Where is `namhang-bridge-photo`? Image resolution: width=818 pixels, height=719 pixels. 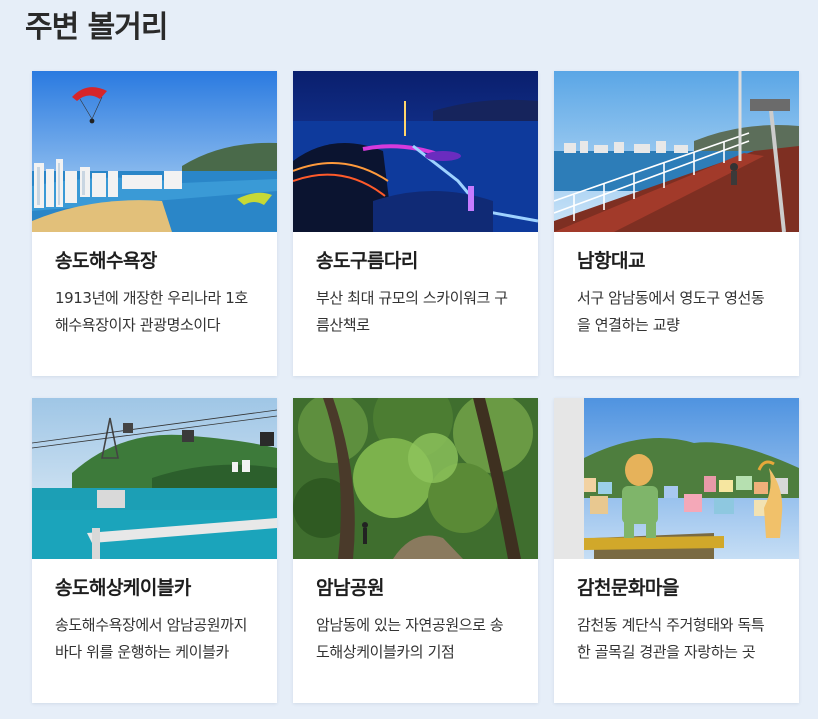
namhang-bridge-photo is located at coordinates (676, 151).